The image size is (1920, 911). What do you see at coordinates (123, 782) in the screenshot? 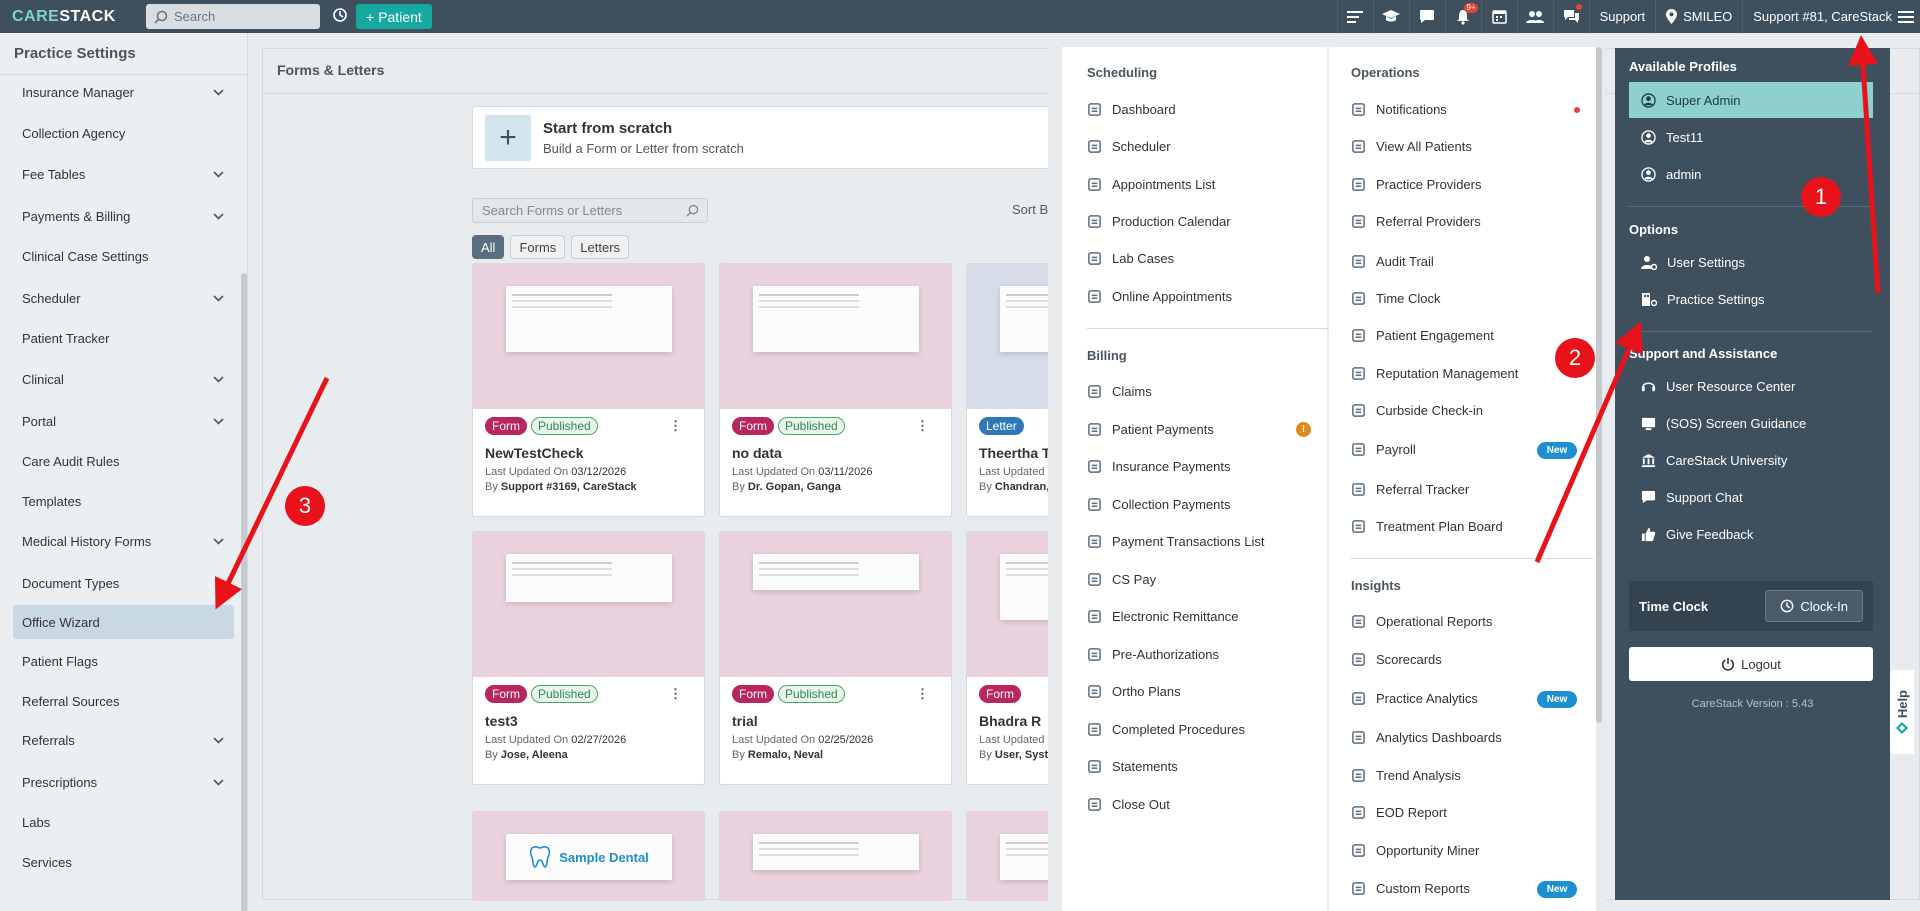
I see `sidebar-item: Prescriptions` at bounding box center [123, 782].